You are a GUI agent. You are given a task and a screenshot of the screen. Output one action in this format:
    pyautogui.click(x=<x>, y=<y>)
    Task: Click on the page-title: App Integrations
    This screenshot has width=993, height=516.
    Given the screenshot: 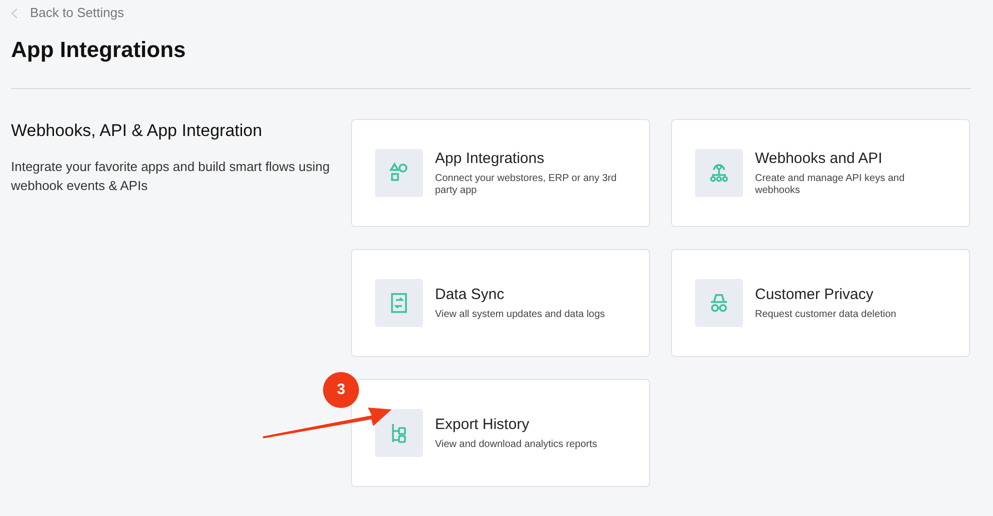 What is the action you would take?
    pyautogui.click(x=99, y=50)
    